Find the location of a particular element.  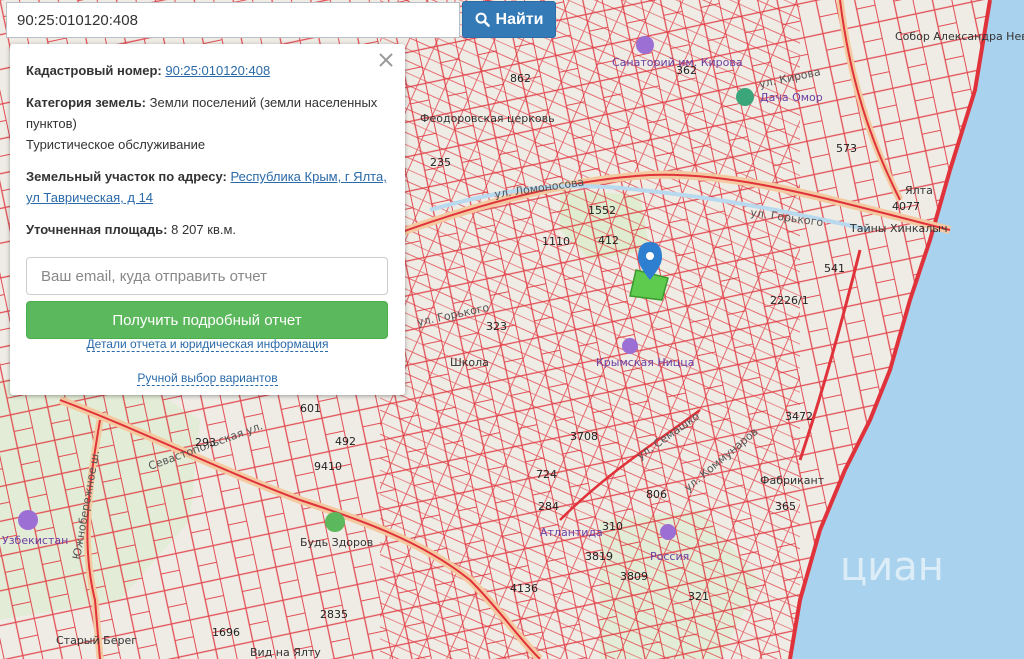

poi-church: Феодоровская церковь is located at coordinates (487, 118).